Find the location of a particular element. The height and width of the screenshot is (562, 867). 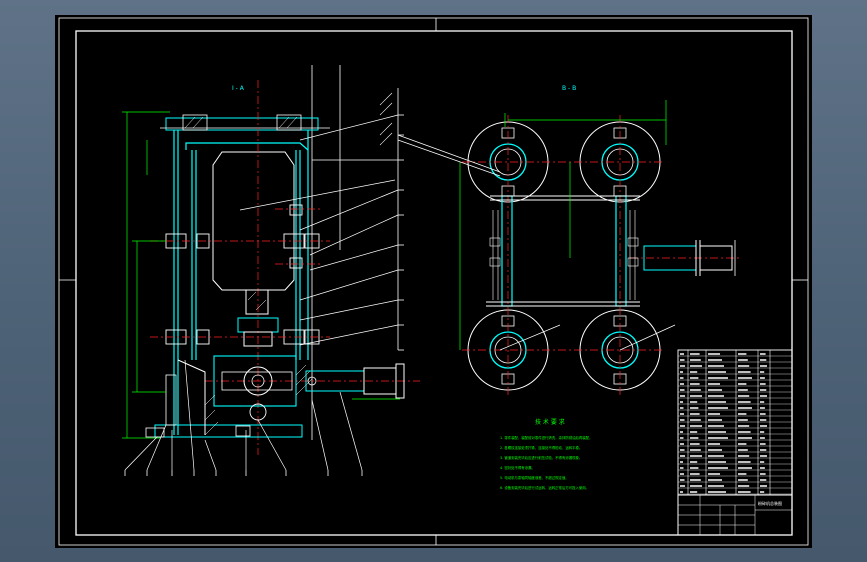

note-line-4: 4. 密封处不得有渗漏。 is located at coordinates (517, 467).